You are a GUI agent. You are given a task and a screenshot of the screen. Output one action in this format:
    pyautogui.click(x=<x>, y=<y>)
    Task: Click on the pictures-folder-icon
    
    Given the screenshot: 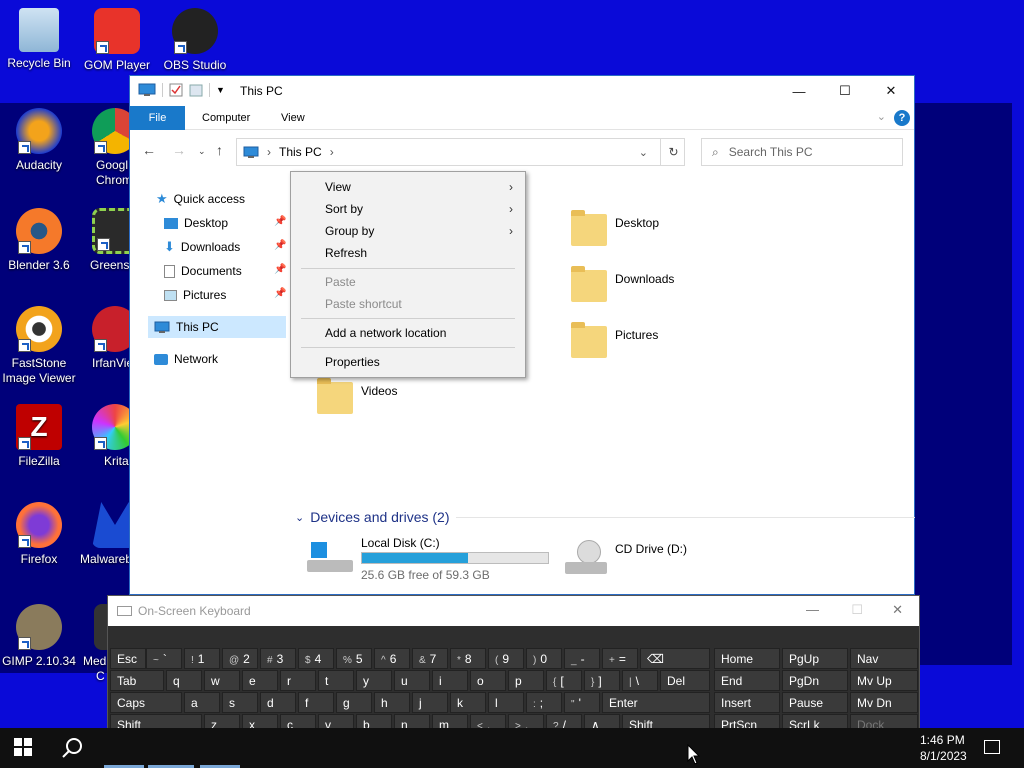 What is the action you would take?
    pyautogui.click(x=589, y=340)
    